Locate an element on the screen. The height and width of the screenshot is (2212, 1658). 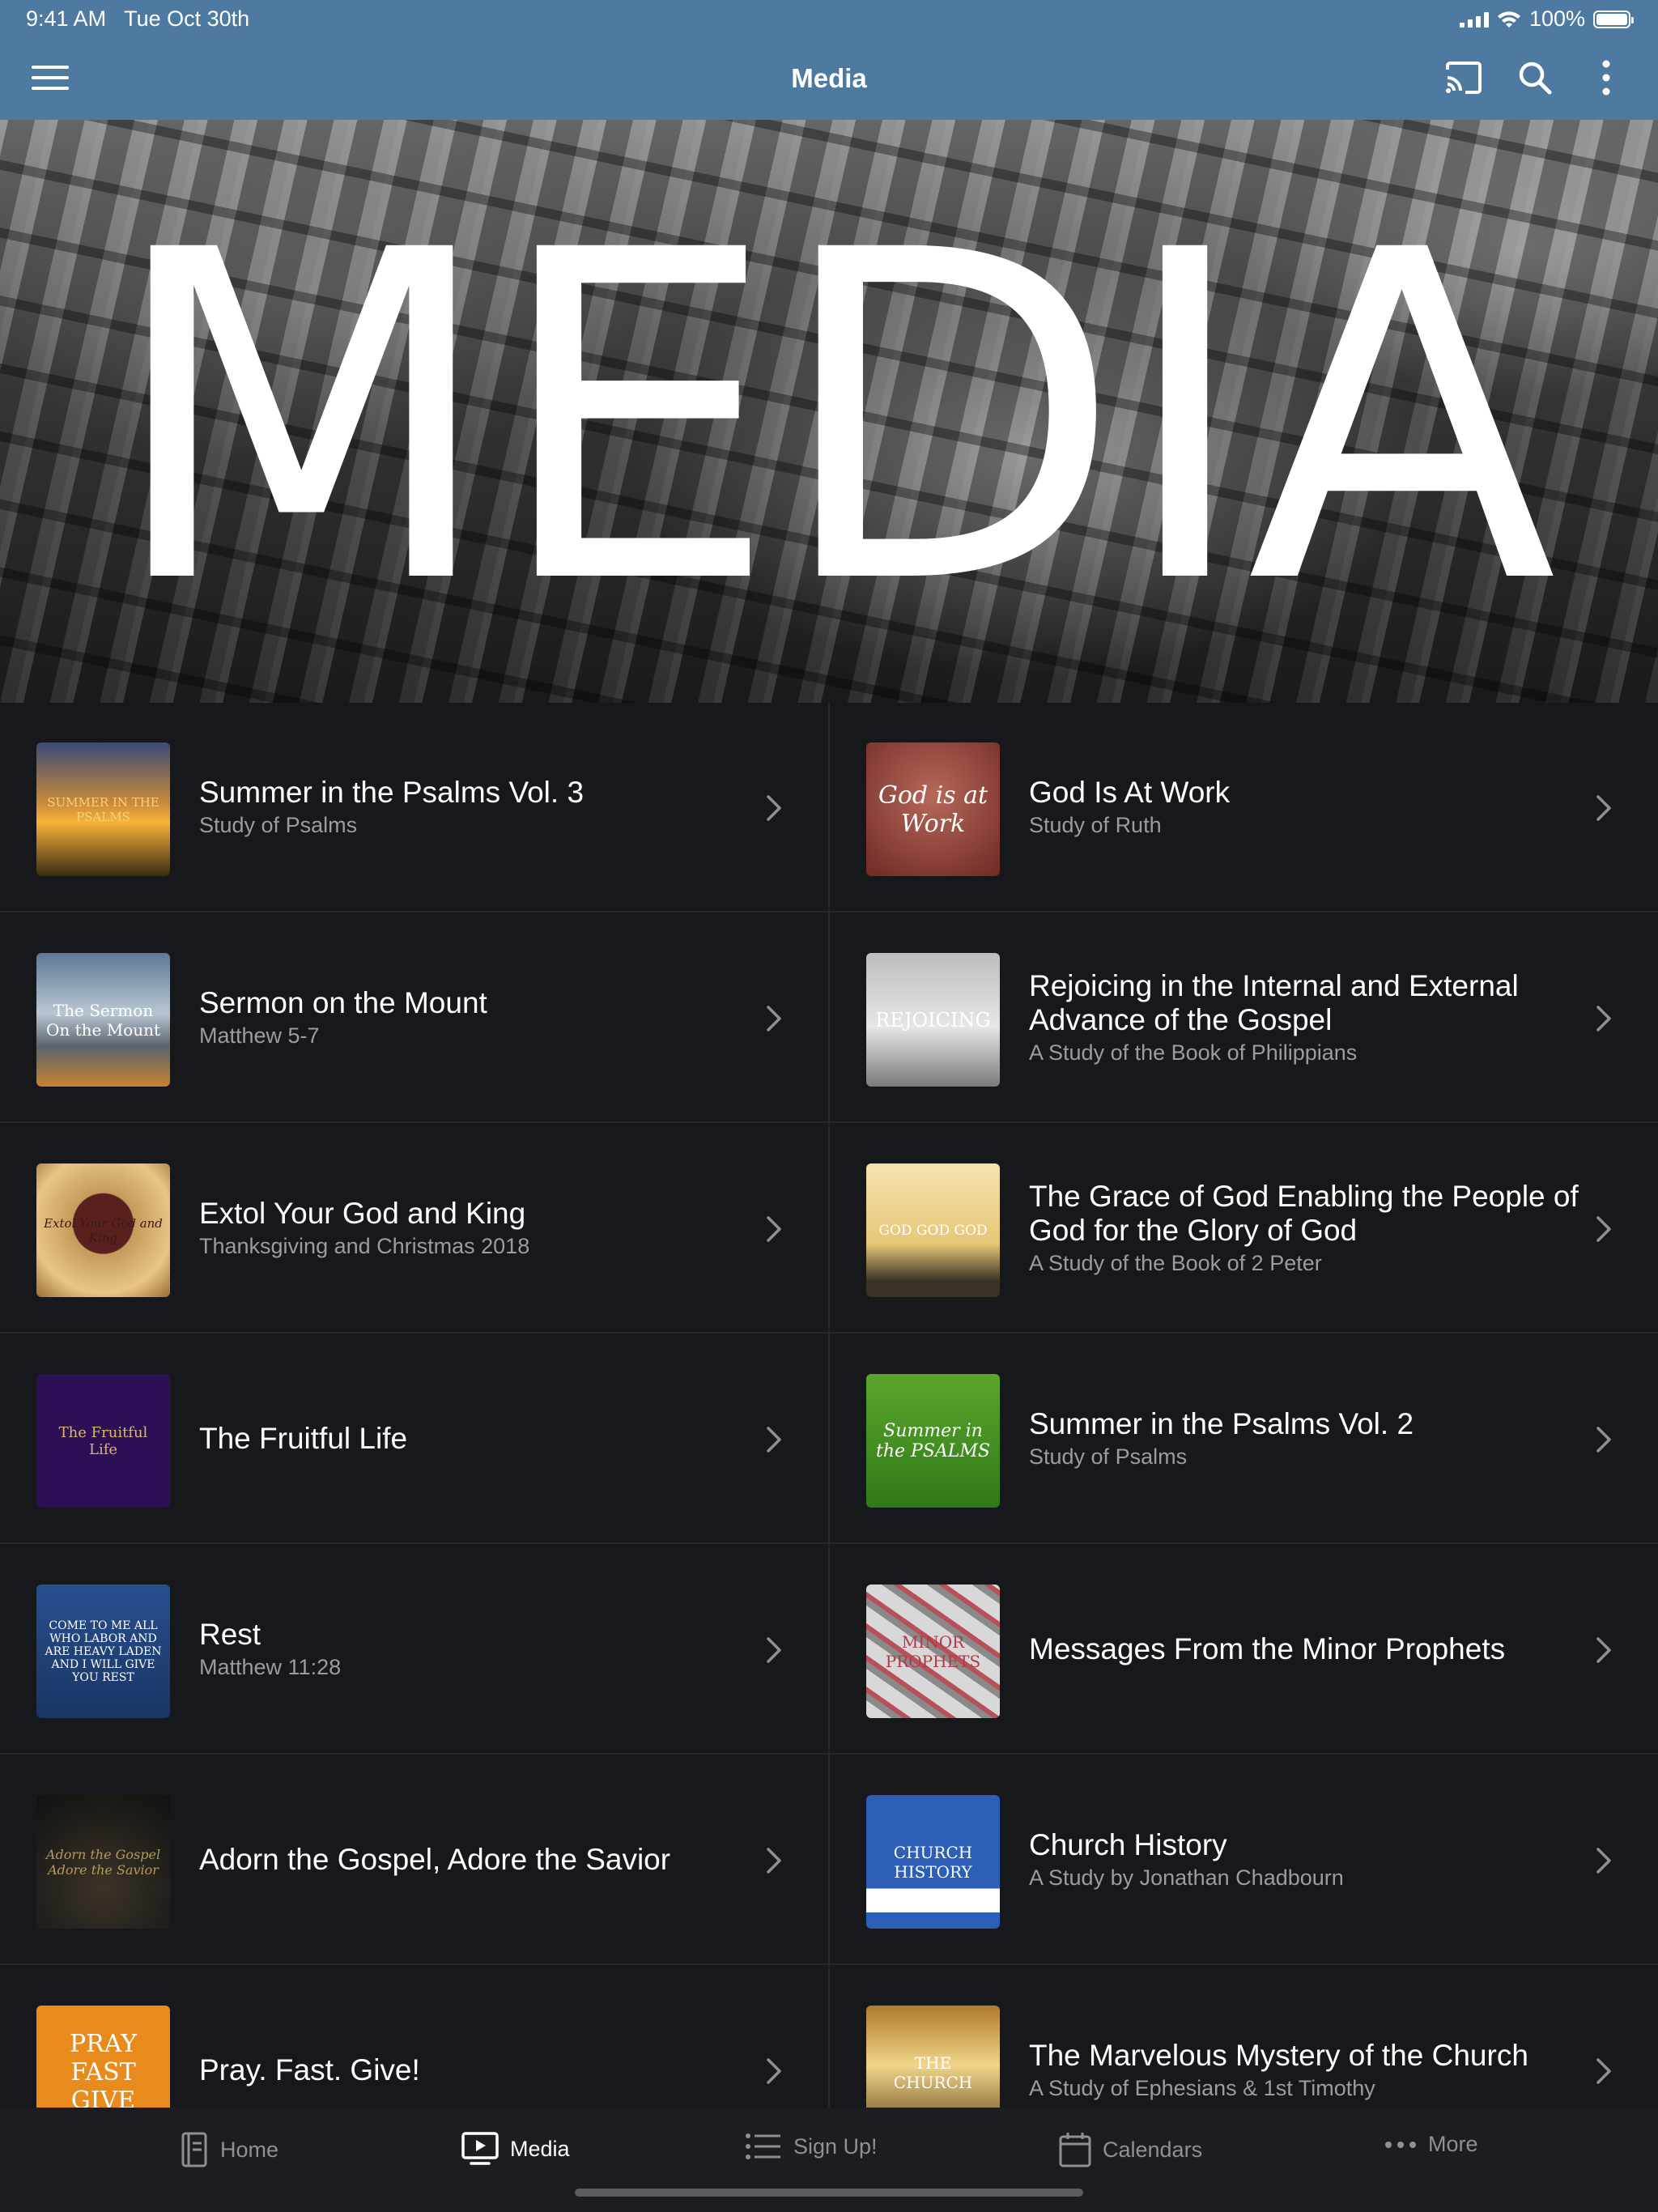
series-text: Rest Matthew 11:28 is located at coordinates (477, 1649).